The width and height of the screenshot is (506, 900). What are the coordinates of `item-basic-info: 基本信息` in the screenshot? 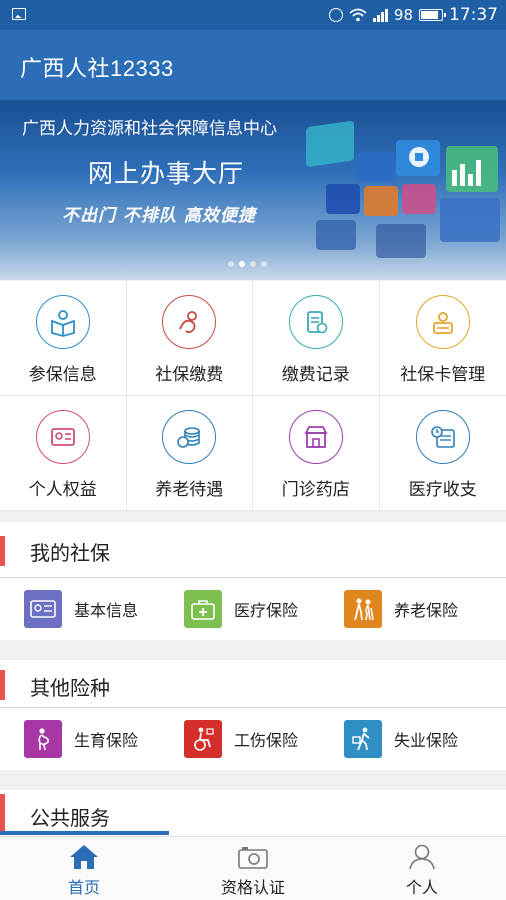 It's located at (81, 609).